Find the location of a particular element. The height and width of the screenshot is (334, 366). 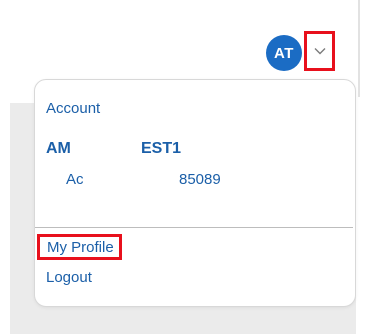

account-menu-toggle-button is located at coordinates (319, 51).